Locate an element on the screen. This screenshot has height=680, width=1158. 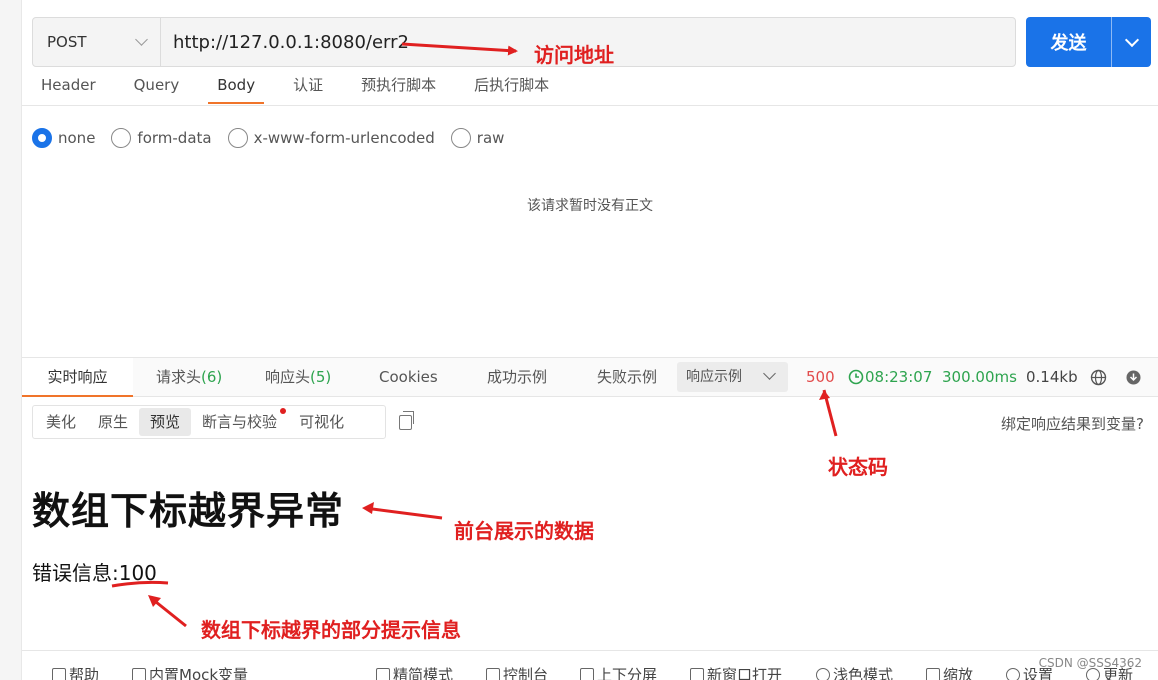
response-example-select: 响应示例 is located at coordinates (732, 377).